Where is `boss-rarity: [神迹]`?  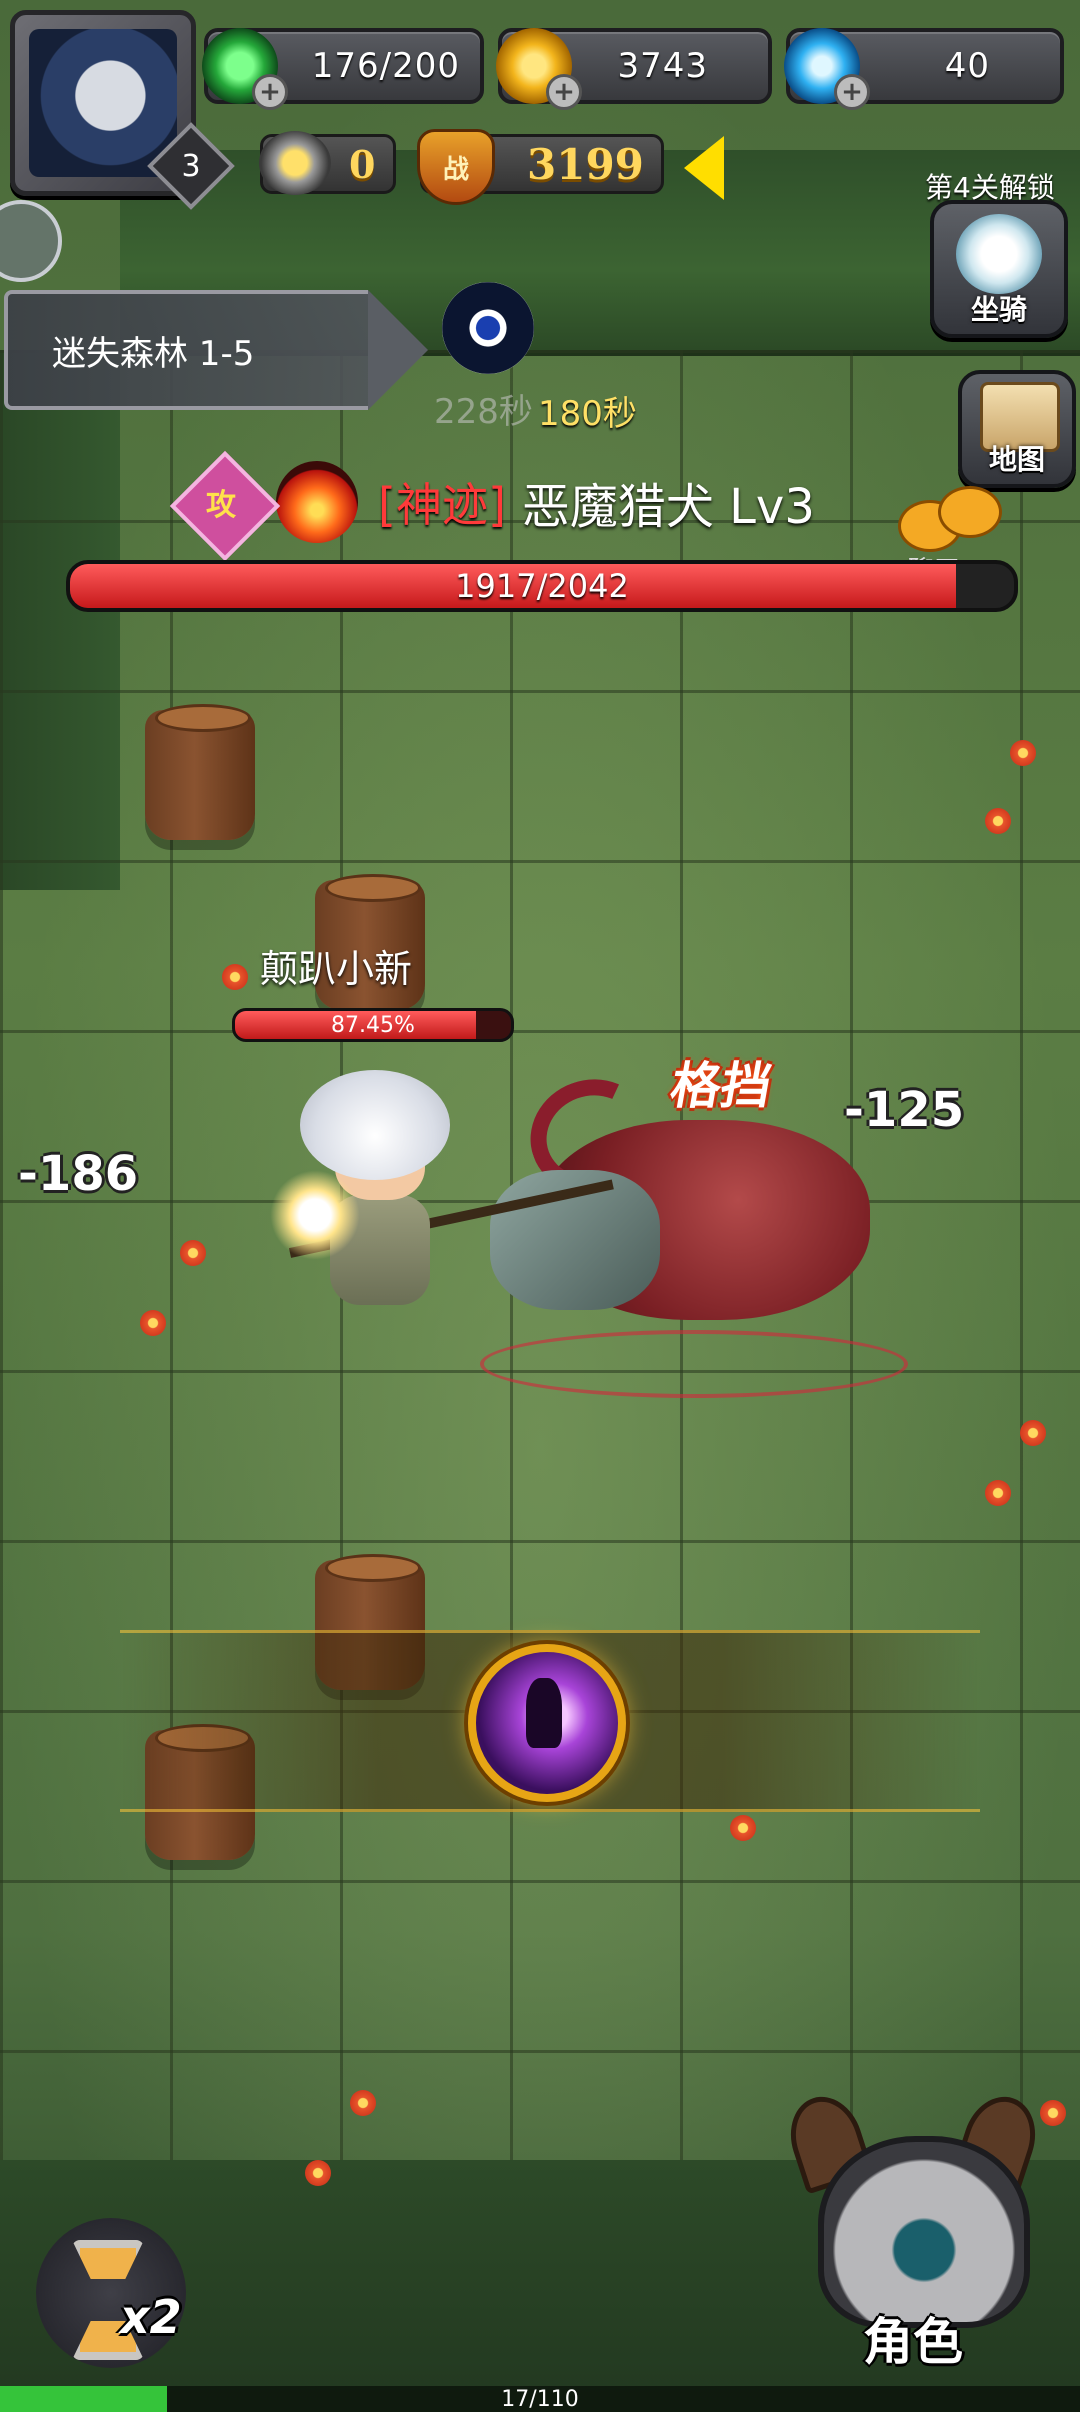
boss-rarity: [神迹] is located at coordinates (442, 505).